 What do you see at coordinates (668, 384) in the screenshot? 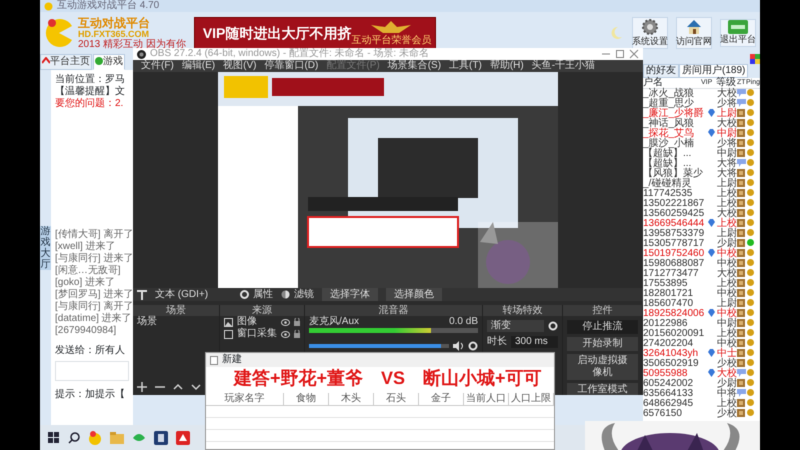
I see `user-name: 605242002` at bounding box center [668, 384].